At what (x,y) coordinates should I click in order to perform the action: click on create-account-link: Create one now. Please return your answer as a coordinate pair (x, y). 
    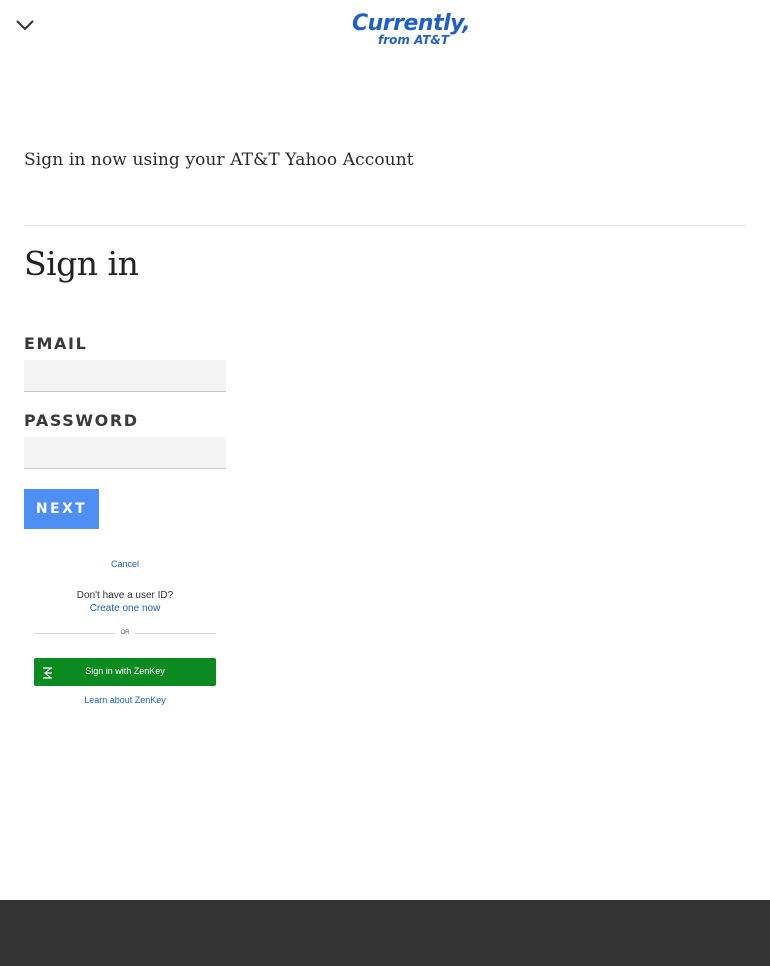
    Looking at the image, I should click on (125, 608).